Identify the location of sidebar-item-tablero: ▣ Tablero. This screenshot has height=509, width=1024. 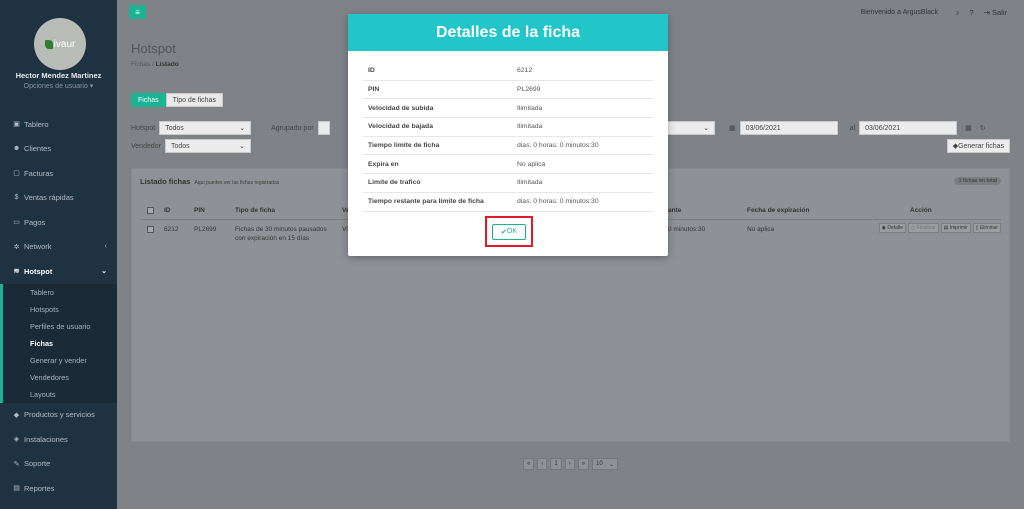
(58, 124).